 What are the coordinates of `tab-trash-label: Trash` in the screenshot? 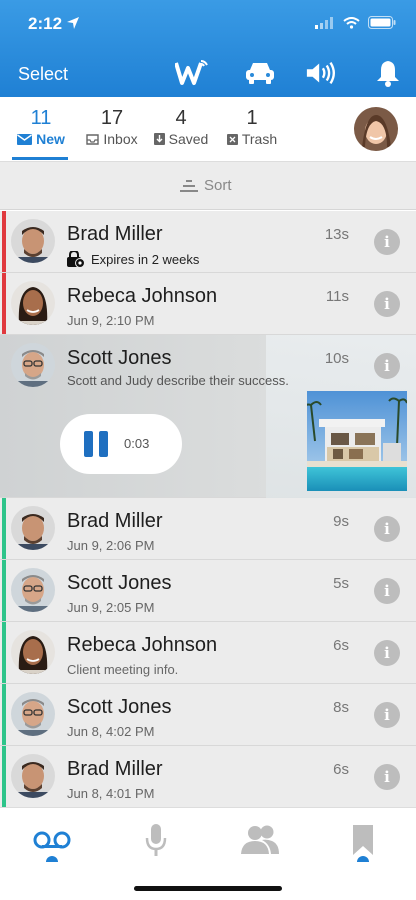 It's located at (259, 139).